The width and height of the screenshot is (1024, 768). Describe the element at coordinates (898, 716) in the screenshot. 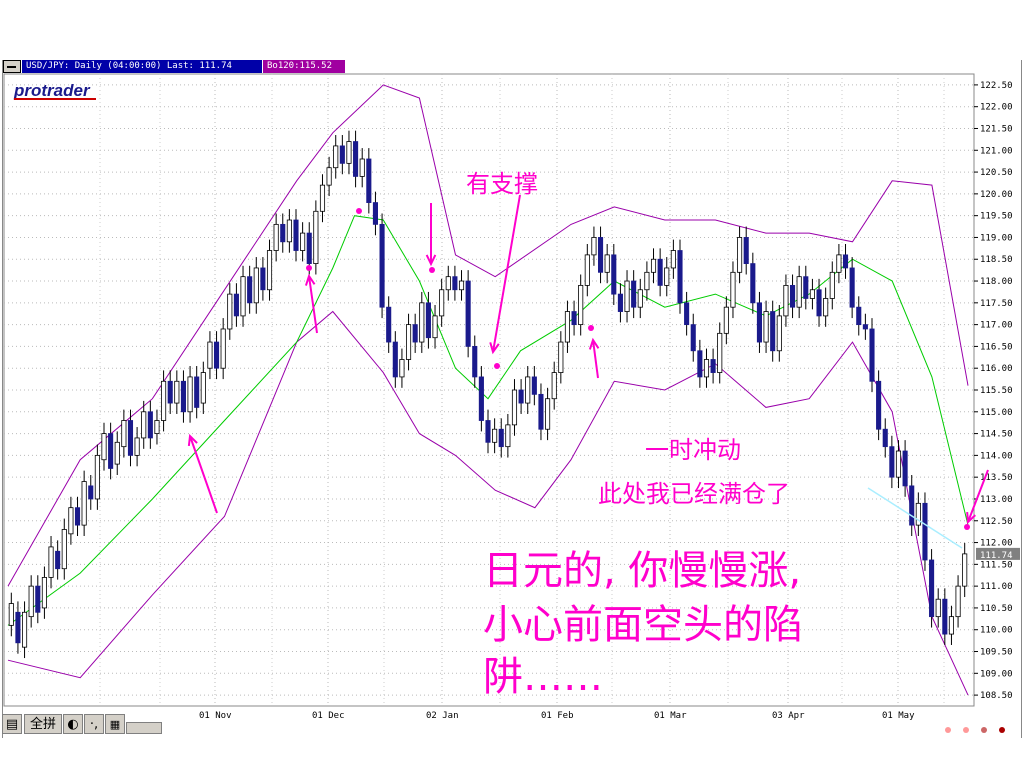

I see `x-tick-label: 01 May` at that location.